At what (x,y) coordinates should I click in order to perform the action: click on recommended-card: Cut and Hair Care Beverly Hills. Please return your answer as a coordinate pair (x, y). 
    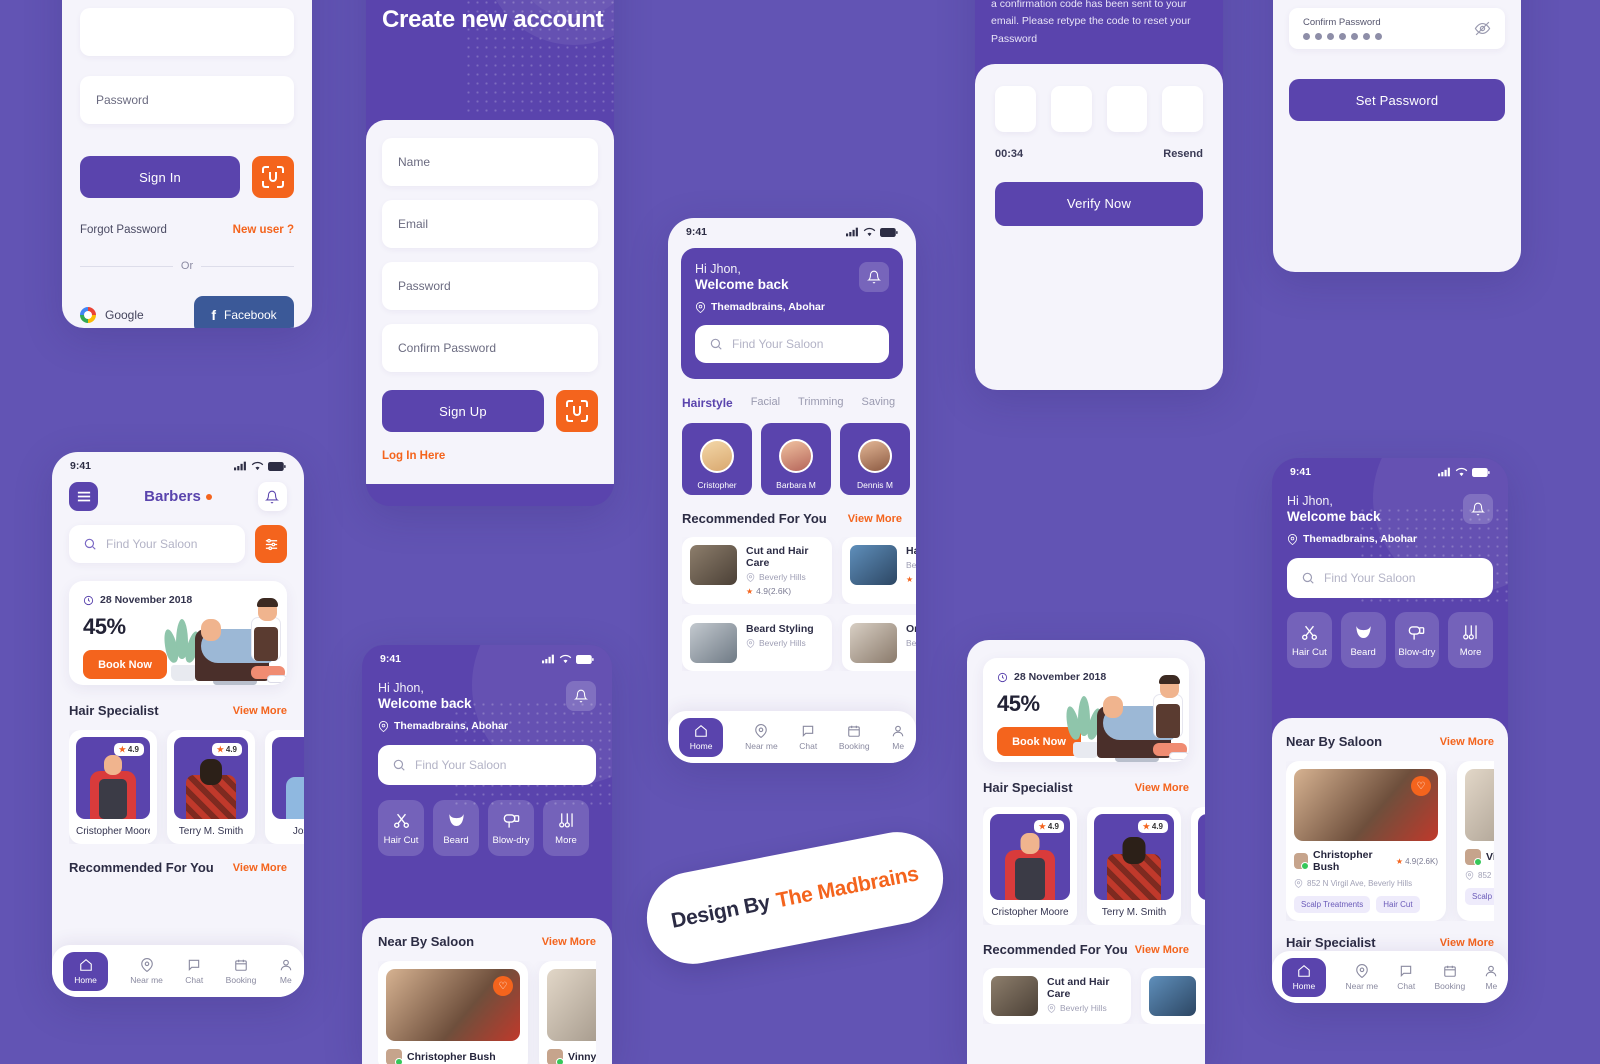
    Looking at the image, I should click on (1057, 996).